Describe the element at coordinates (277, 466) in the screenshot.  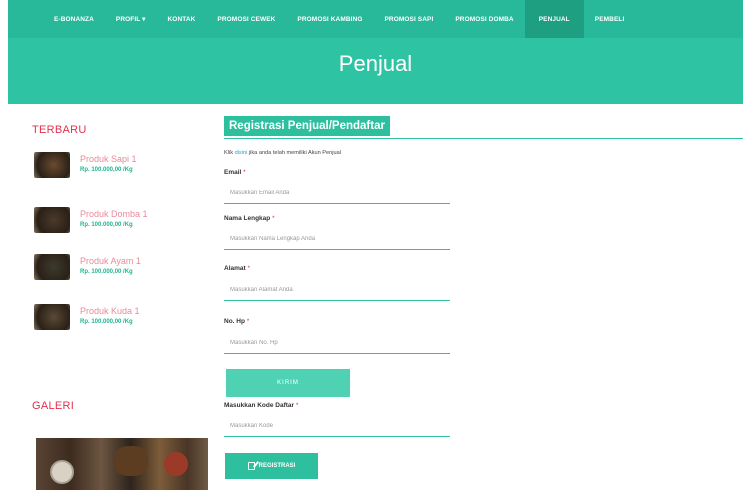
I see `register-button-label: REGISTRASI` at that location.